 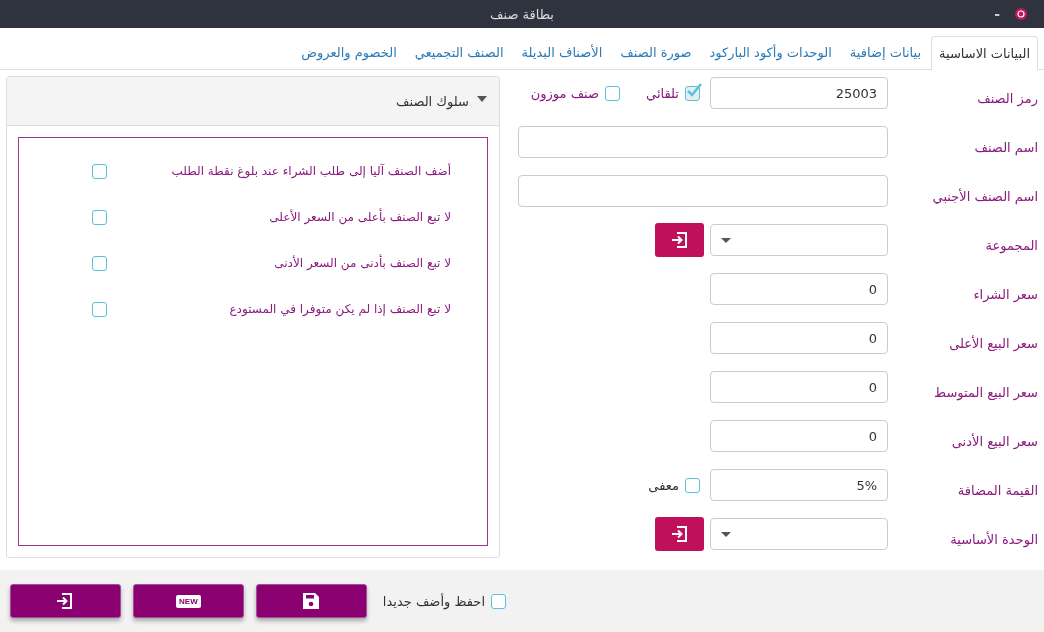 I want to click on field-label: اسم الصنف, so click(x=1005, y=146).